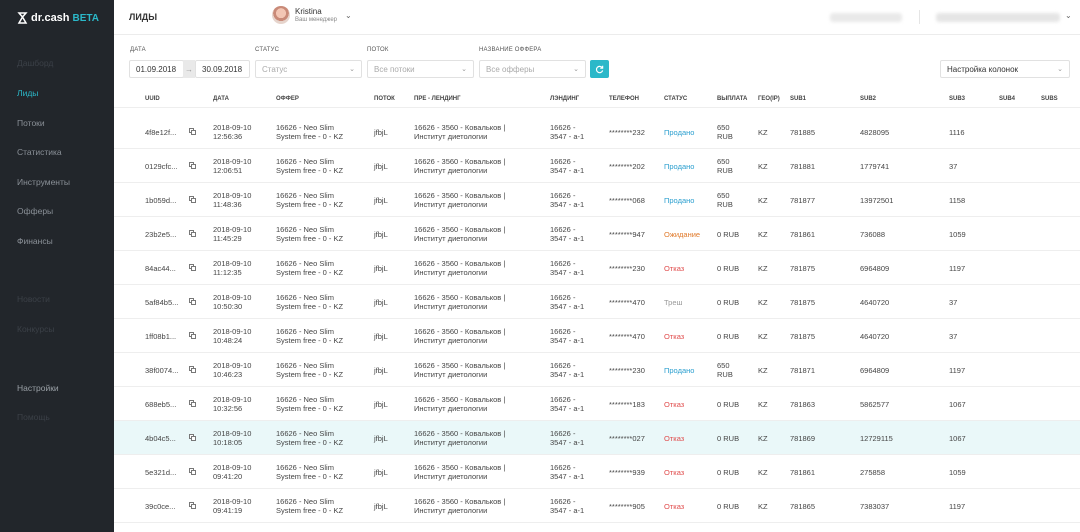  I want to click on status-label: СТАТУС, so click(267, 50).